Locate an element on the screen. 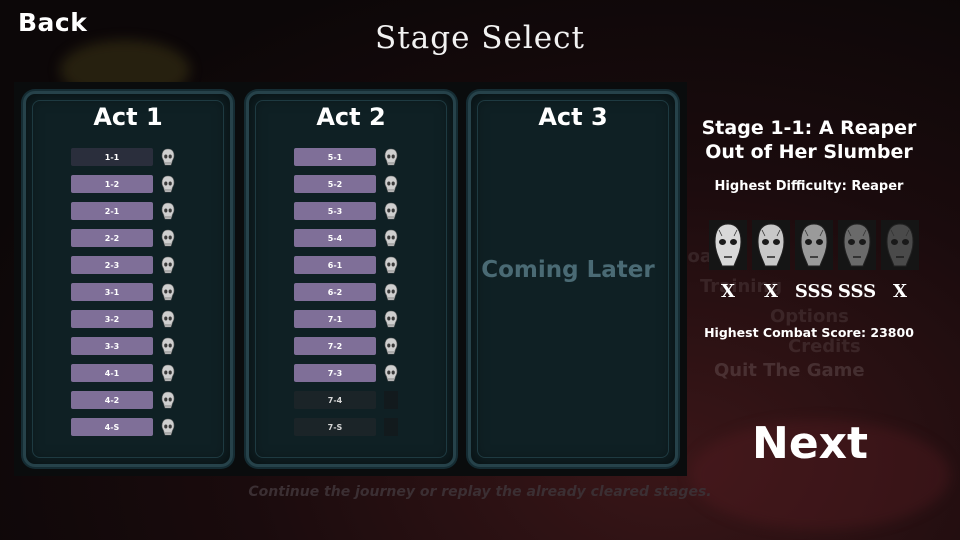 Image resolution: width=960 pixels, height=540 pixels. stage-button-7-2: 7-2 is located at coordinates (335, 346).